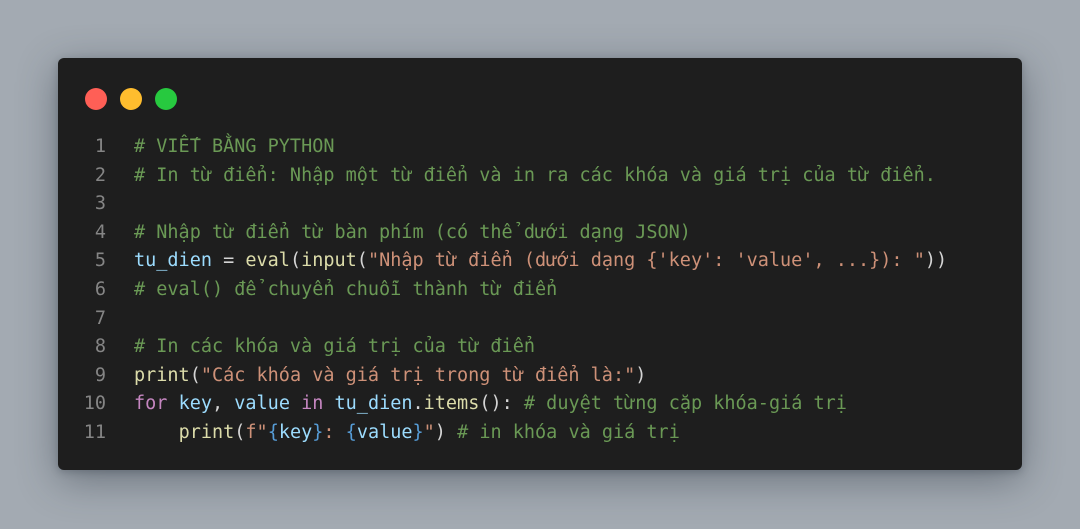 This screenshot has width=1080, height=529. I want to click on code-line: 8 # In các khóa và giá trị của từ điển, so click(540, 347).